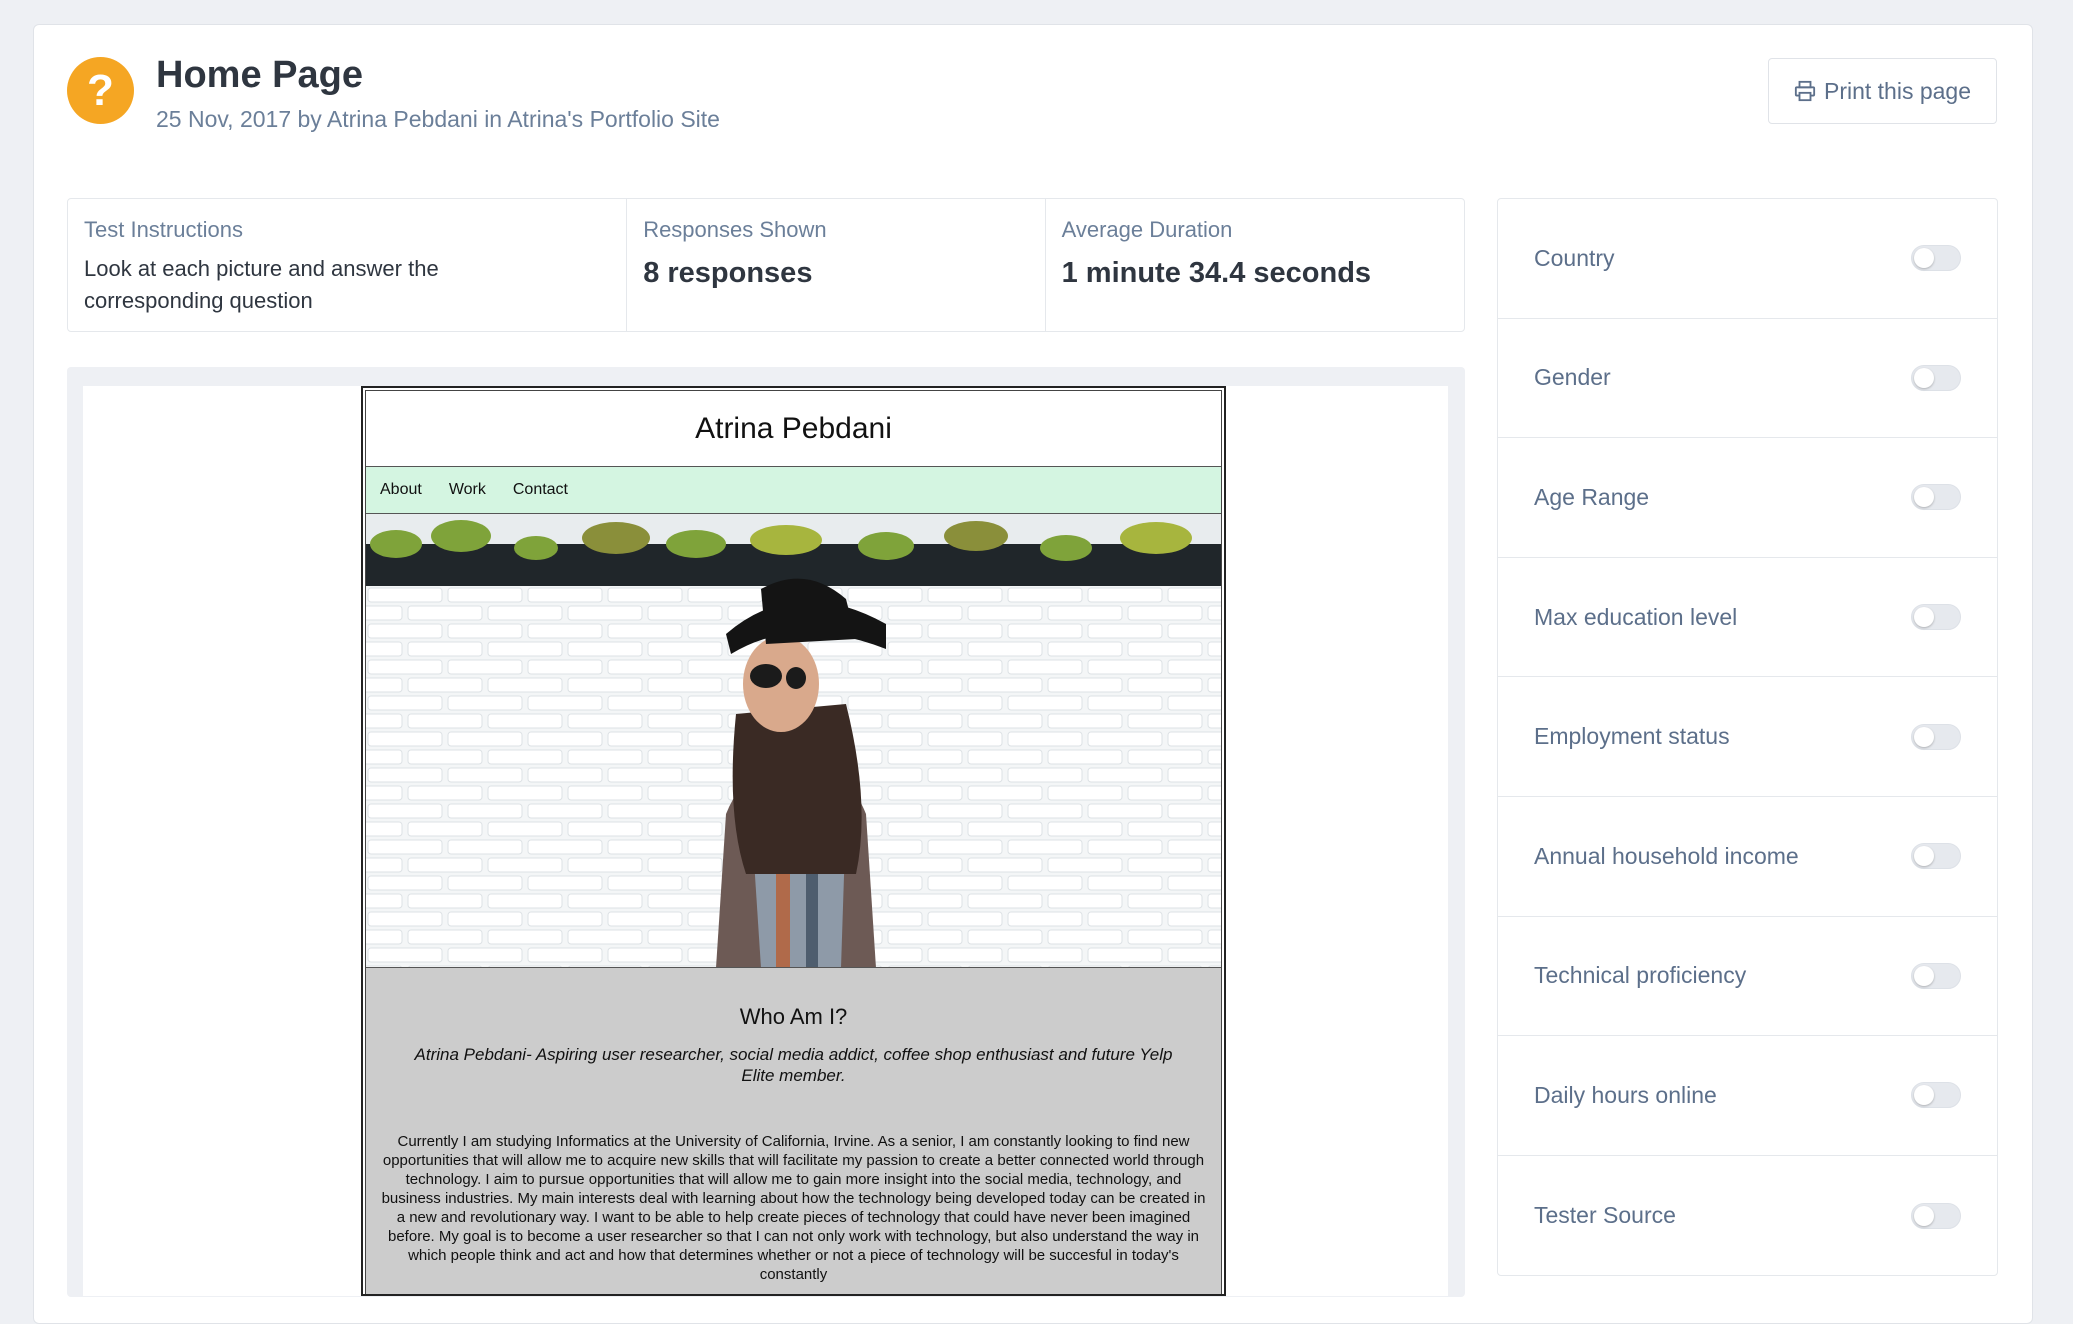 This screenshot has width=2073, height=1324. What do you see at coordinates (1147, 229) in the screenshot?
I see `stat-duration-label: Average Duration` at bounding box center [1147, 229].